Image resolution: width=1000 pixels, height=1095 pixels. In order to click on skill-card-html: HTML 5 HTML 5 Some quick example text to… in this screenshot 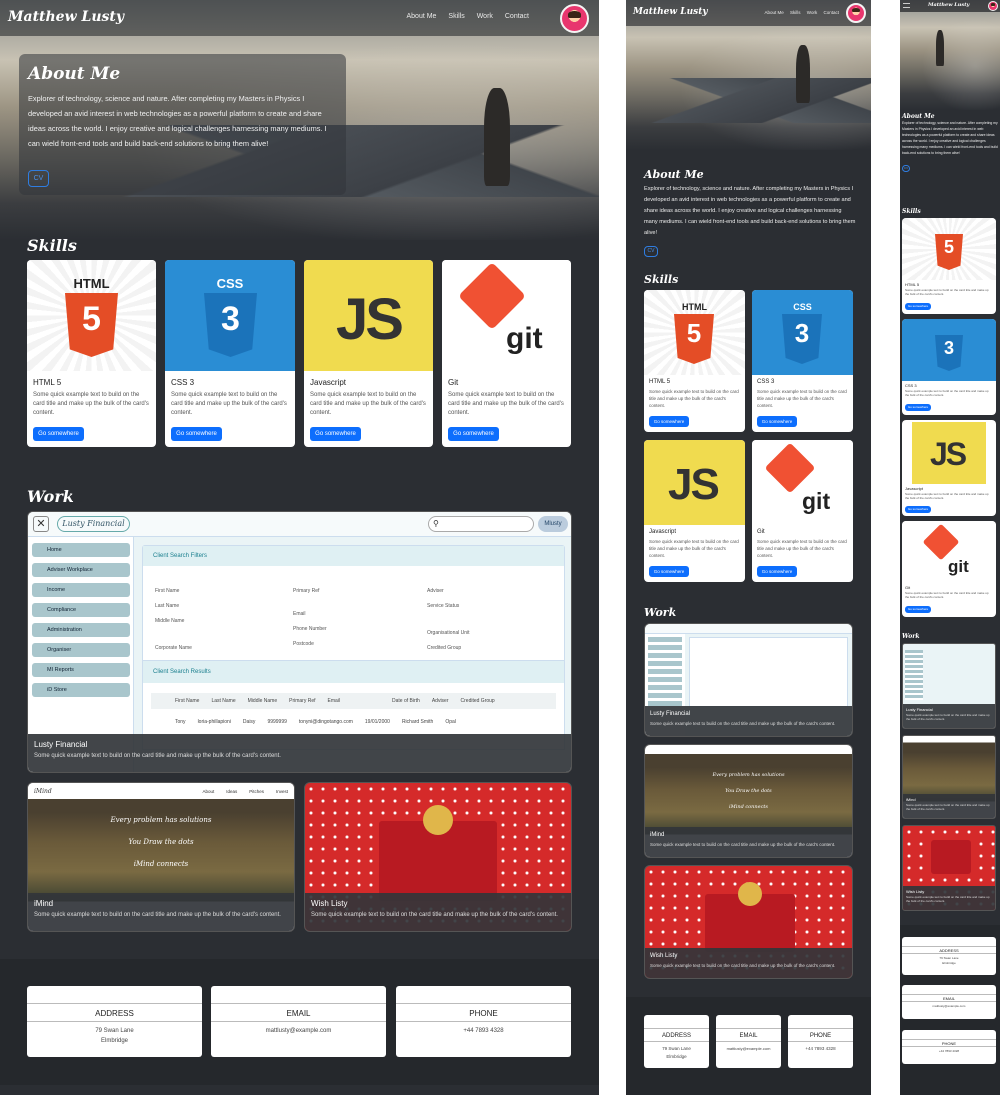, I will do `click(91, 353)`.